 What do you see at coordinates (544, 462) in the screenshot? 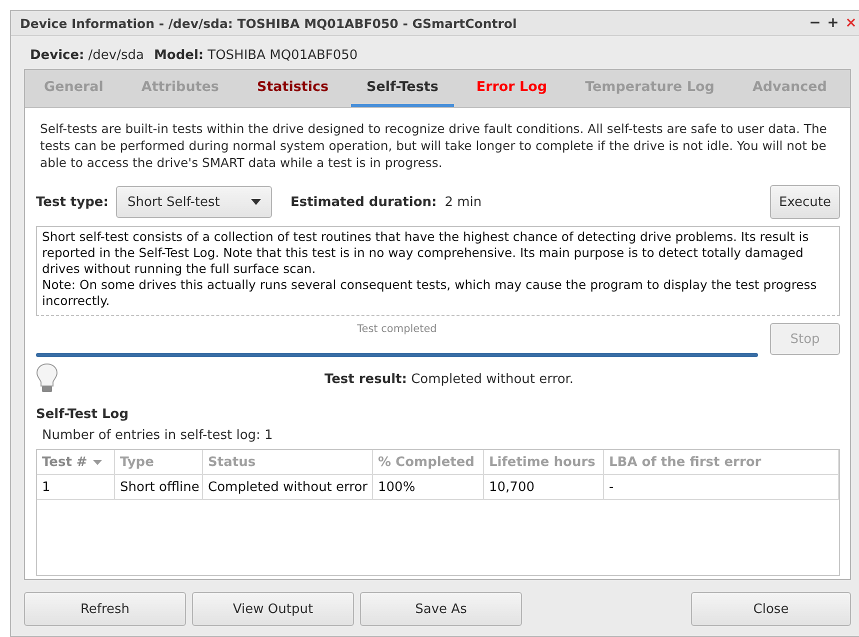
I see `column-header: Lifetime hours` at bounding box center [544, 462].